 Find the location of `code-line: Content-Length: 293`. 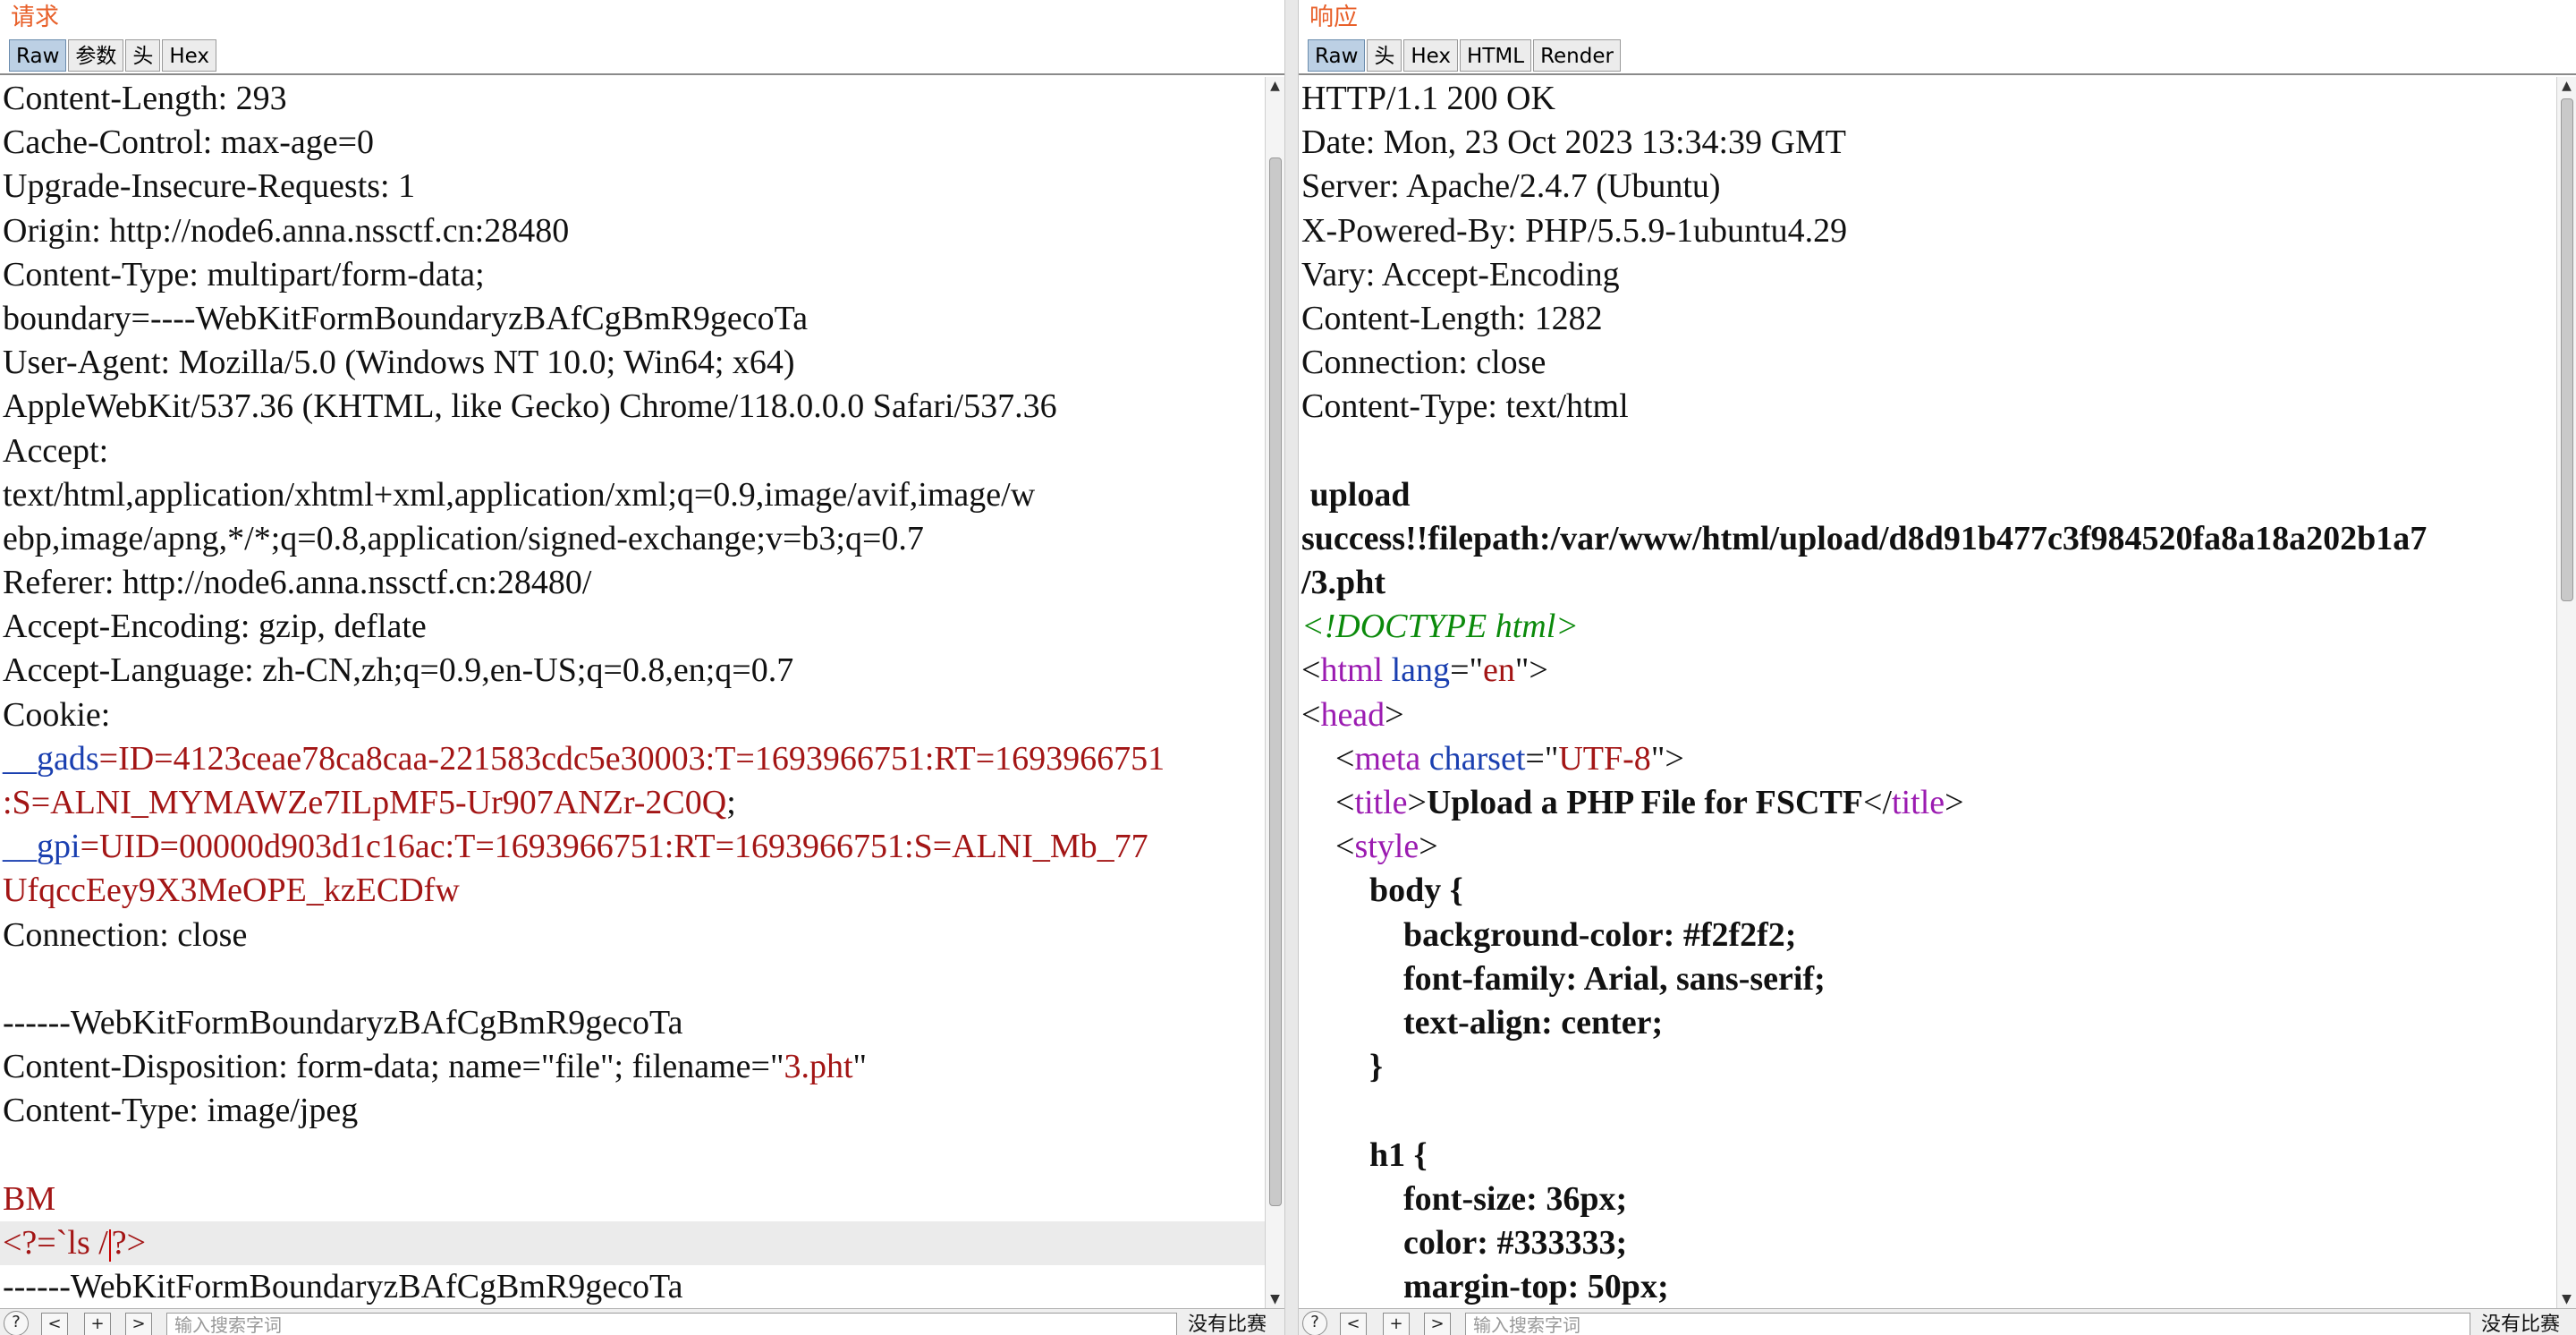

code-line: Content-Length: 293 is located at coordinates (632, 99).